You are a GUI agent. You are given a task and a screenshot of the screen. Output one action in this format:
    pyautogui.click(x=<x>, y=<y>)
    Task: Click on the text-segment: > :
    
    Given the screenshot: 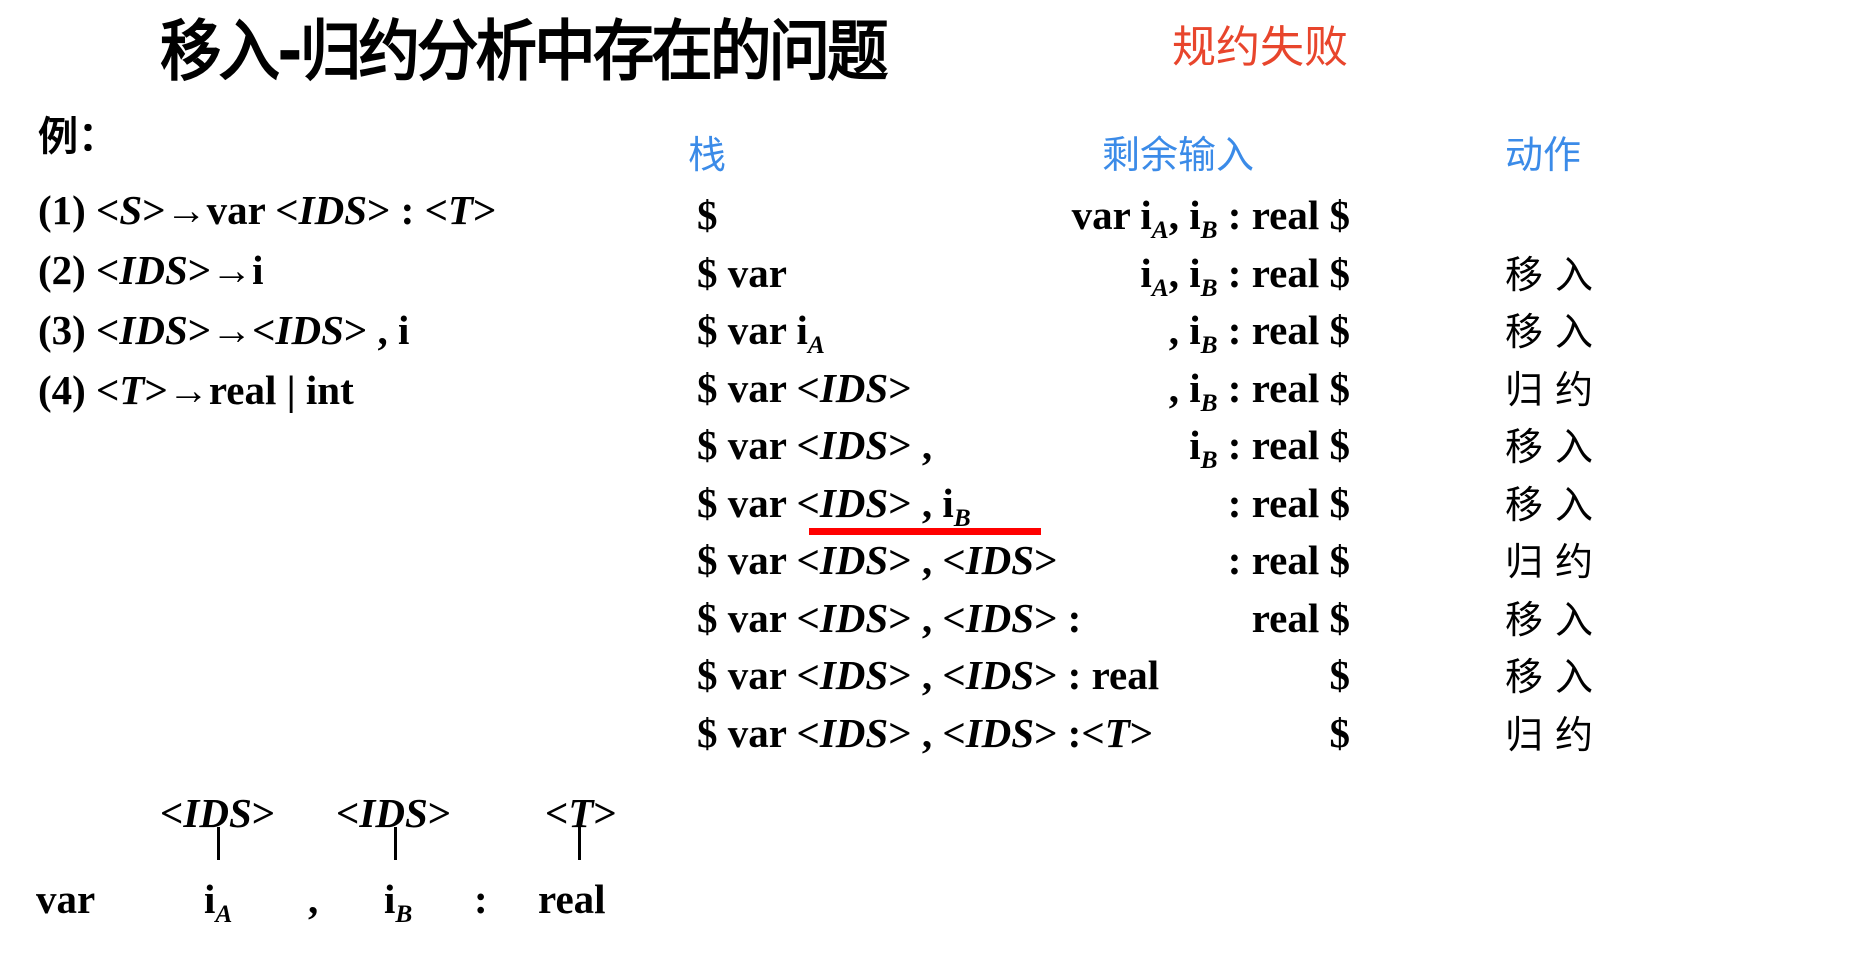 What is the action you would take?
    pyautogui.click(x=1058, y=617)
    